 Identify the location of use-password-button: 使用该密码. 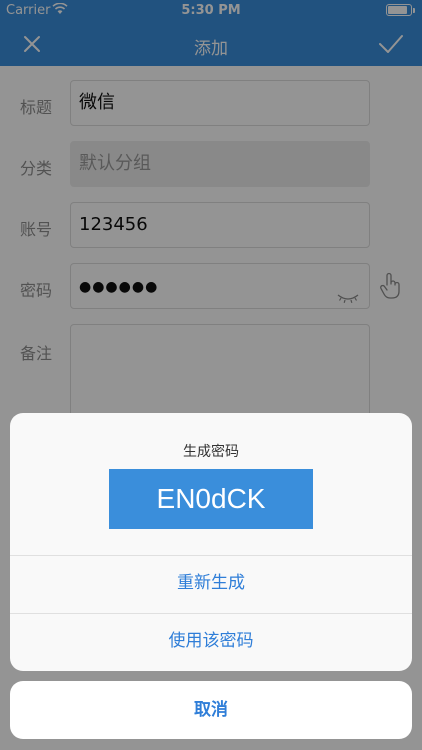
(211, 641).